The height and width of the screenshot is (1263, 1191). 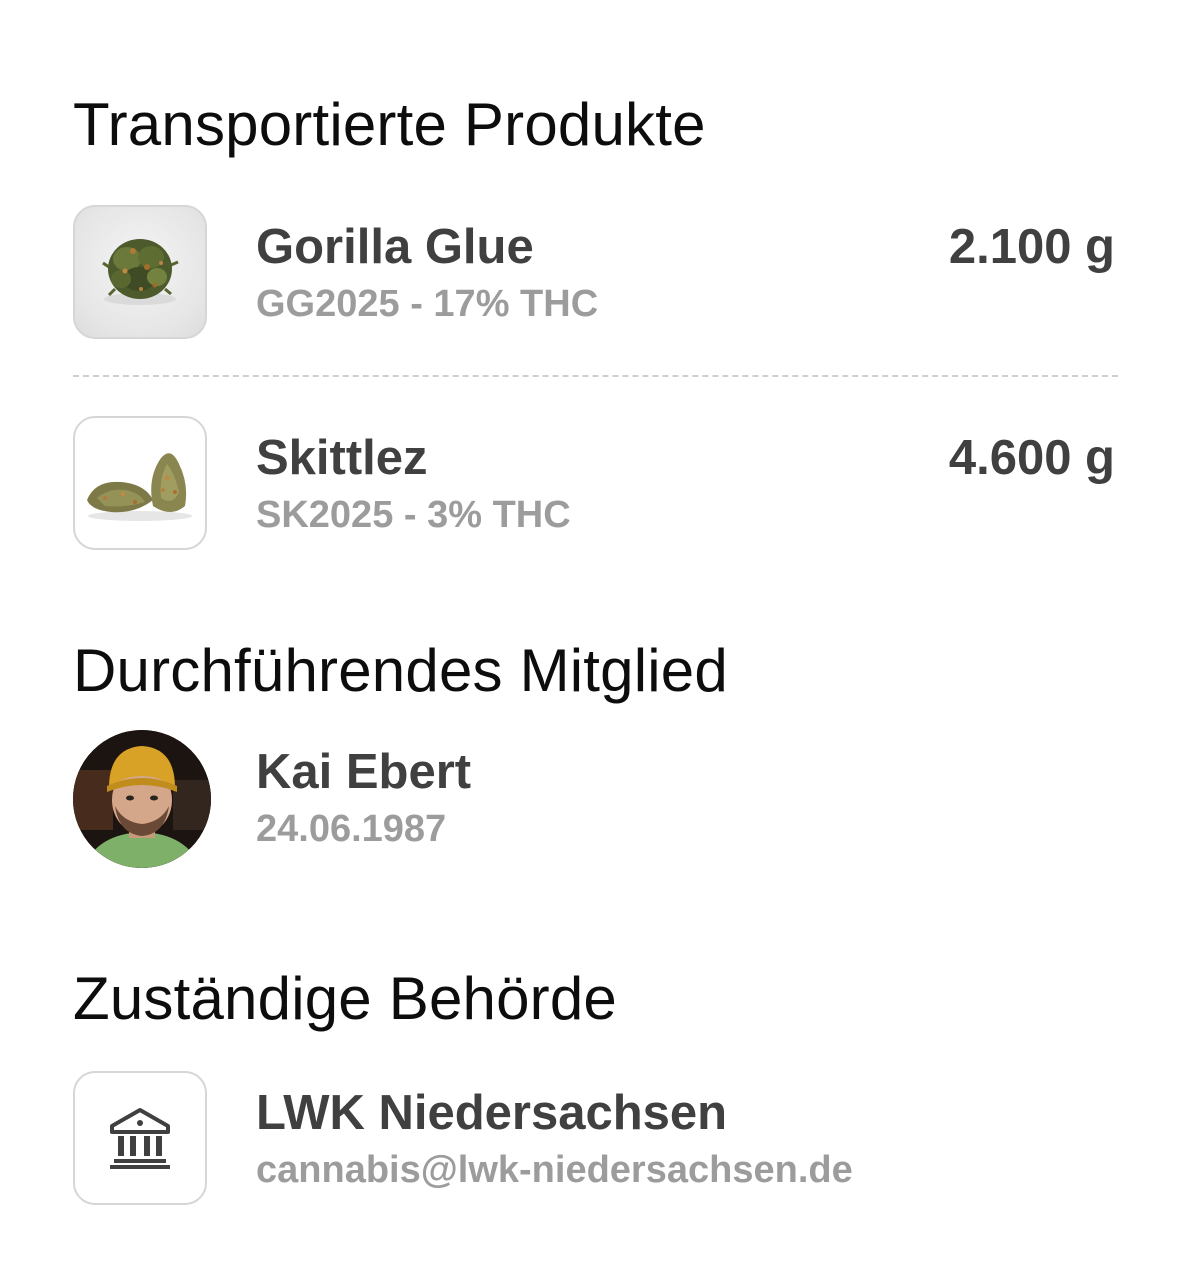 What do you see at coordinates (345, 998) in the screenshot?
I see `section-title-authority: Zuständige Behörde` at bounding box center [345, 998].